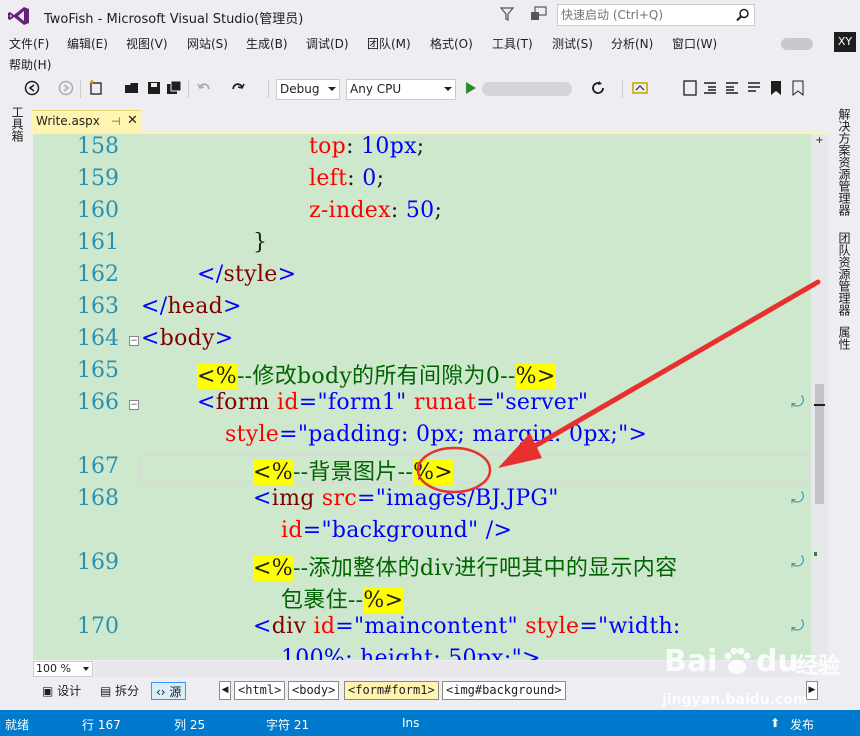  What do you see at coordinates (391, 690) in the screenshot?
I see `breadcrumb-form: <form#form1>` at bounding box center [391, 690].